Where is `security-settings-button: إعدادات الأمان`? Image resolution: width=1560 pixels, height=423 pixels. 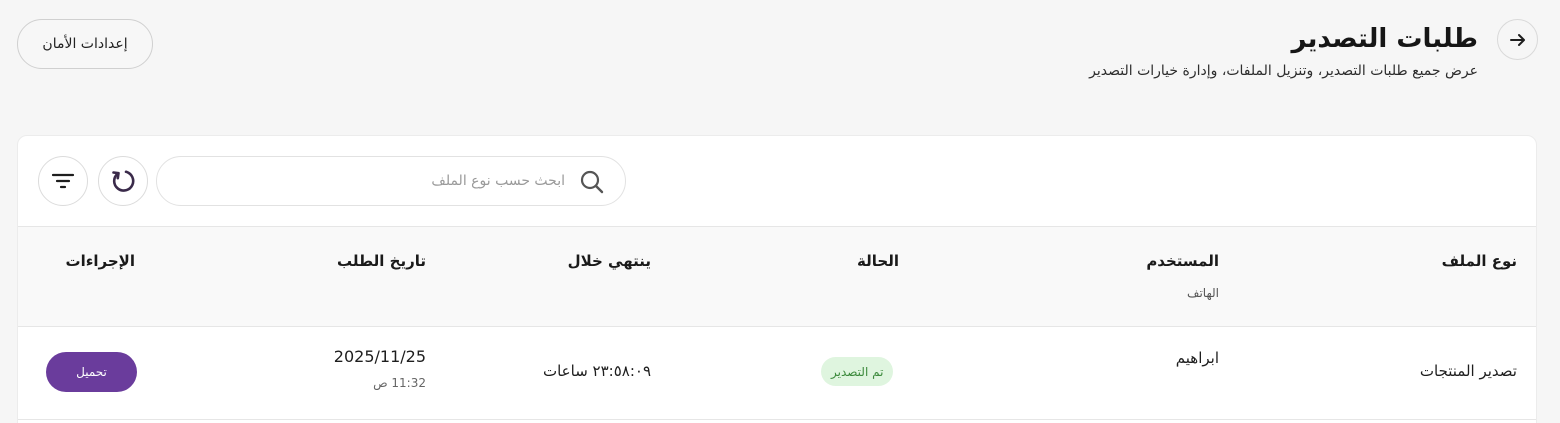
security-settings-button: إعدادات الأمان is located at coordinates (85, 44).